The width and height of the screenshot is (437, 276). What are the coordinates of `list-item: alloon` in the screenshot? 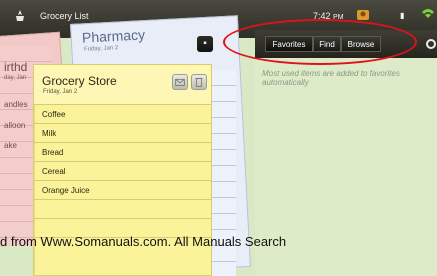 It's located at (15, 125).